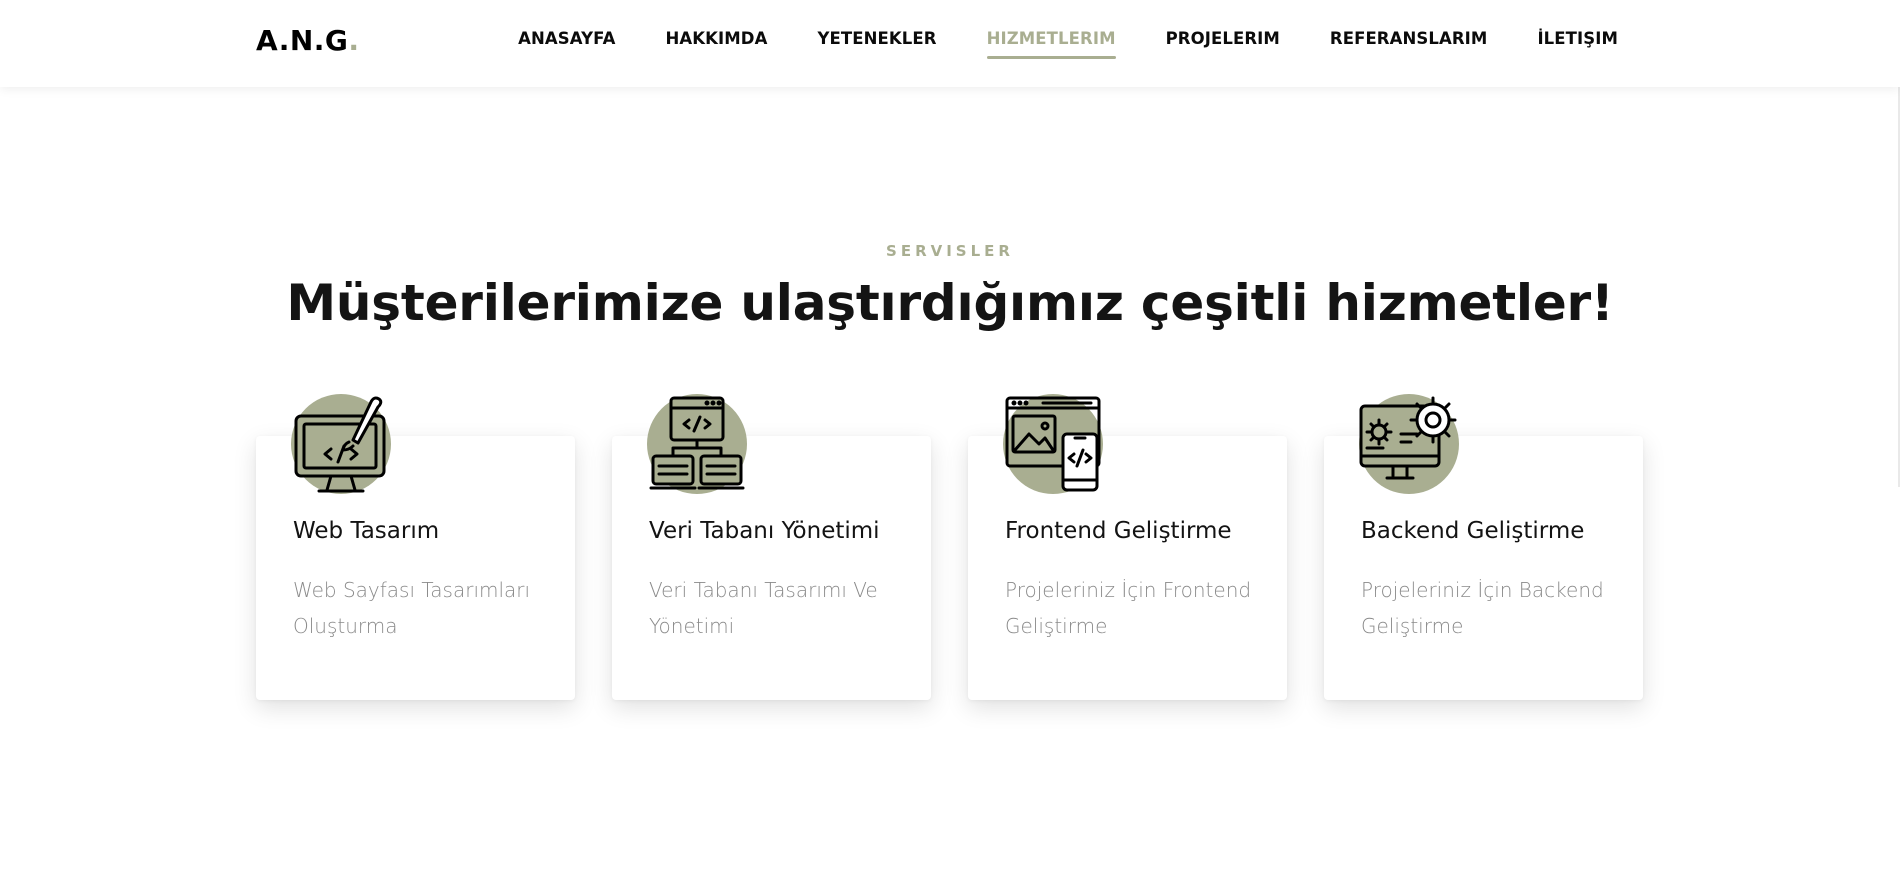 The height and width of the screenshot is (886, 1900). I want to click on nav-item-hakkimda: HAKKIMDA, so click(716, 38).